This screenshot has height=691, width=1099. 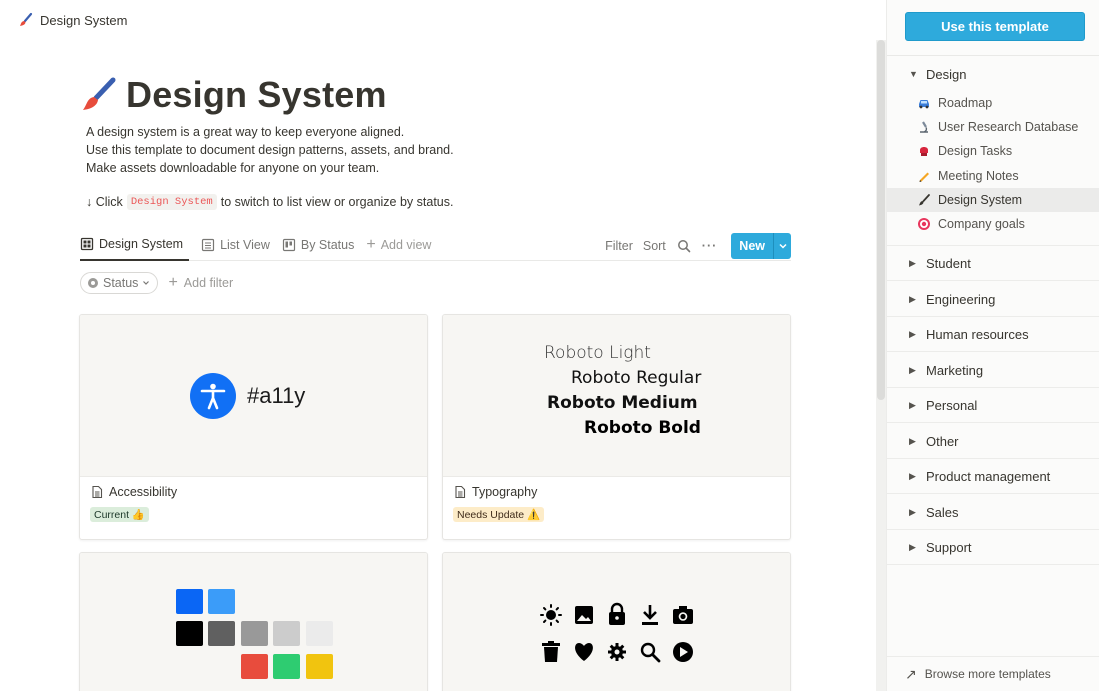 What do you see at coordinates (141, 244) in the screenshot?
I see `tab-label: Design System` at bounding box center [141, 244].